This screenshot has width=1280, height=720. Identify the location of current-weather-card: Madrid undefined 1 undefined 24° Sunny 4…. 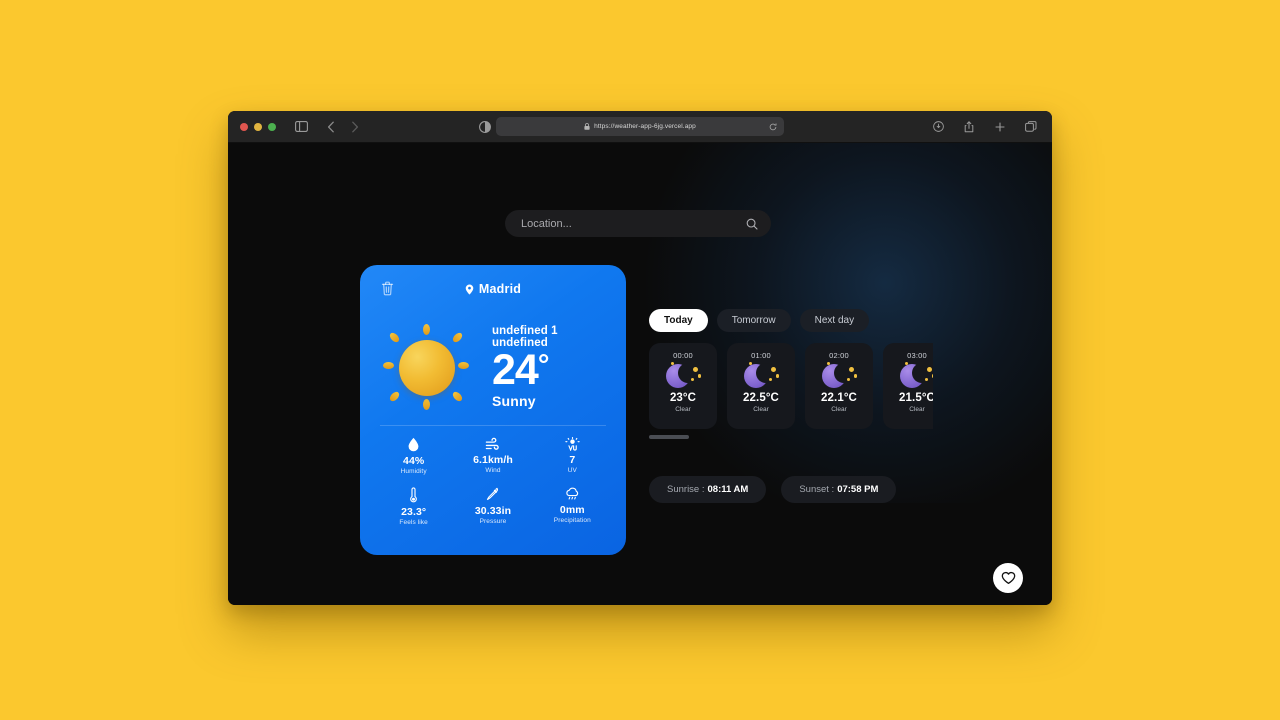
(493, 410).